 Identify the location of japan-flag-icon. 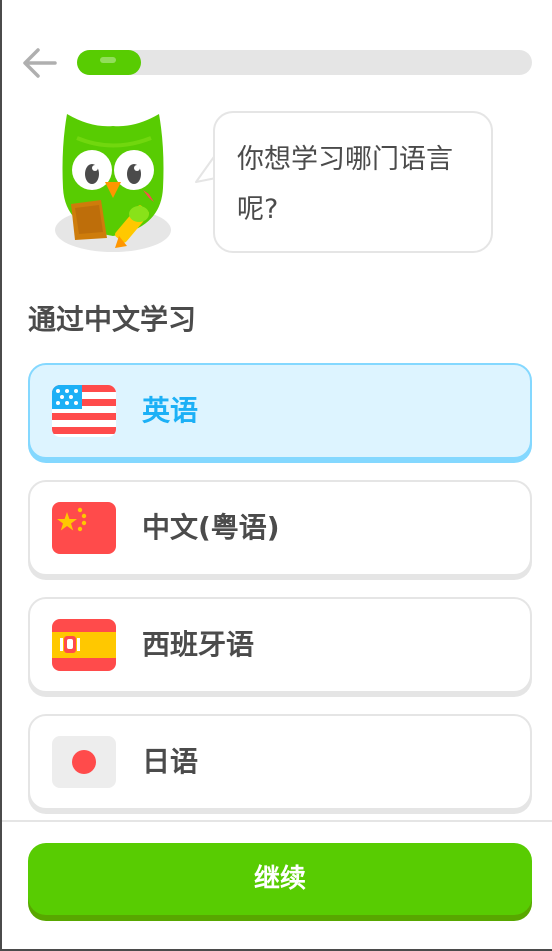
(84, 762).